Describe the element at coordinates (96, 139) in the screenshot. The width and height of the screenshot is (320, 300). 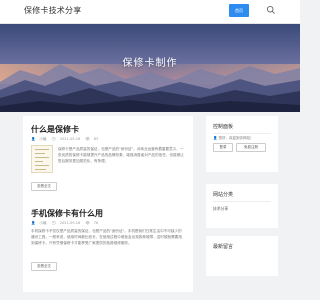
I see `post-views: 83` at that location.